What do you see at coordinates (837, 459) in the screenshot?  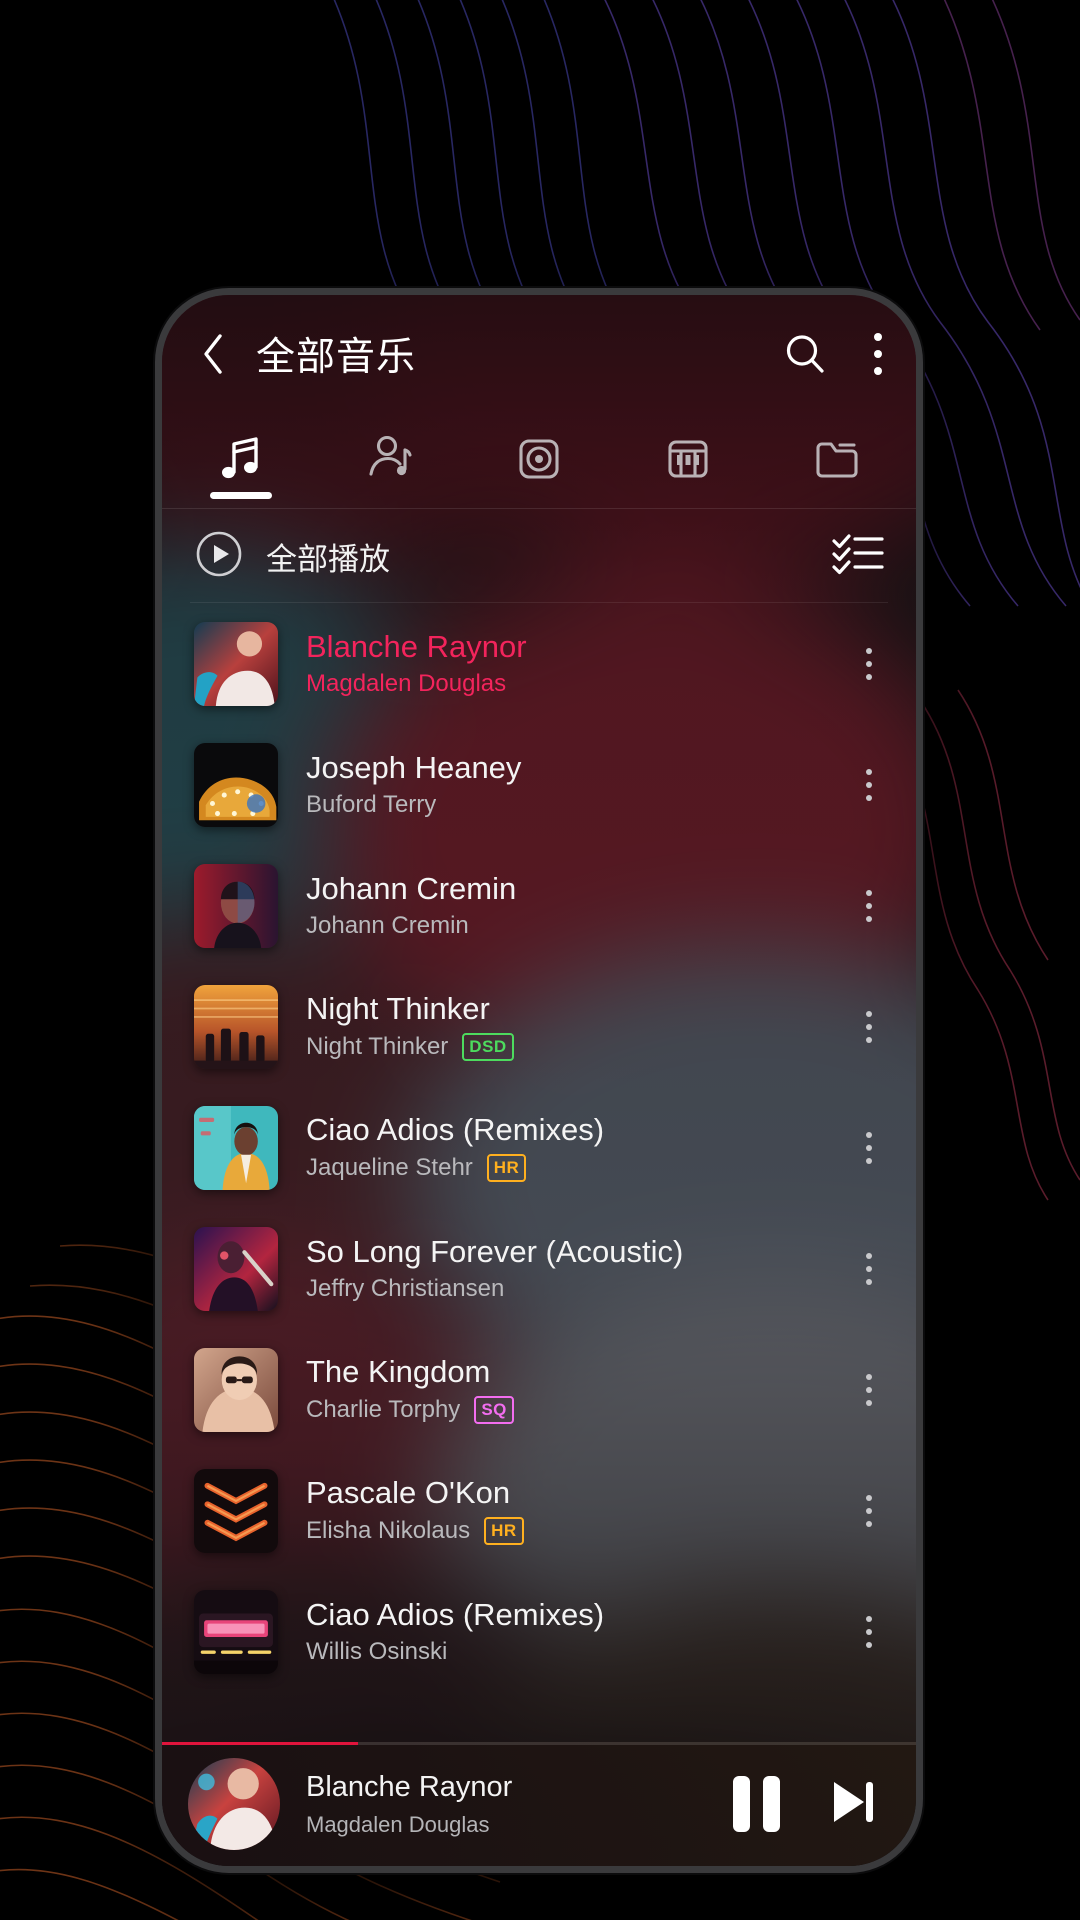 I see `tab-folders` at bounding box center [837, 459].